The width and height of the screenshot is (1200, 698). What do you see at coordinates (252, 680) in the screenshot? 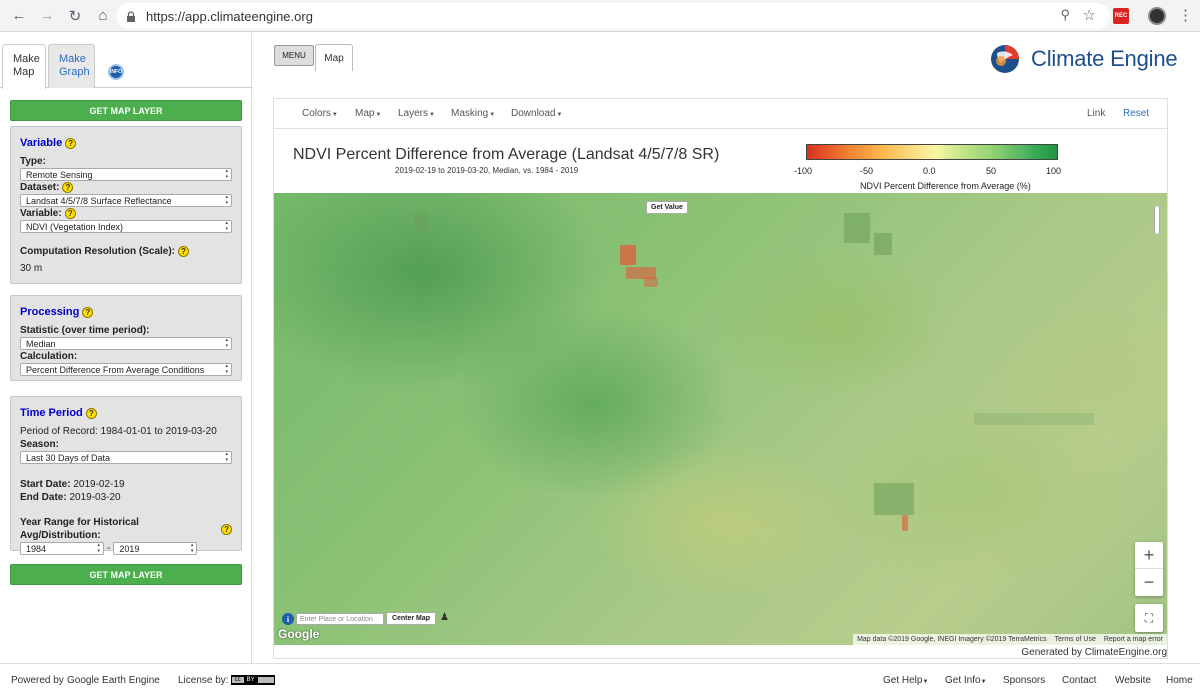
I see `creative-commons-icon: cc BY` at bounding box center [252, 680].